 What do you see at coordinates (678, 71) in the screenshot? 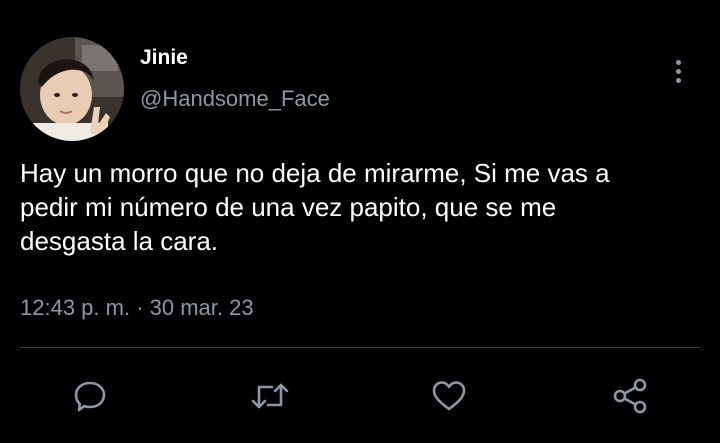
I see `more-options-button` at bounding box center [678, 71].